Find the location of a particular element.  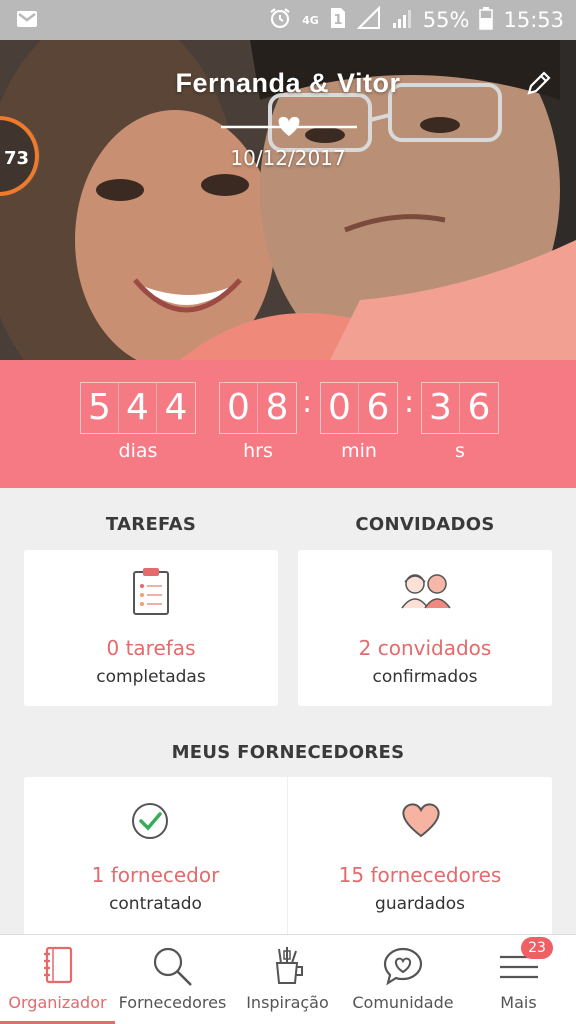

hours-digits: 0 8 is located at coordinates (258, 408).